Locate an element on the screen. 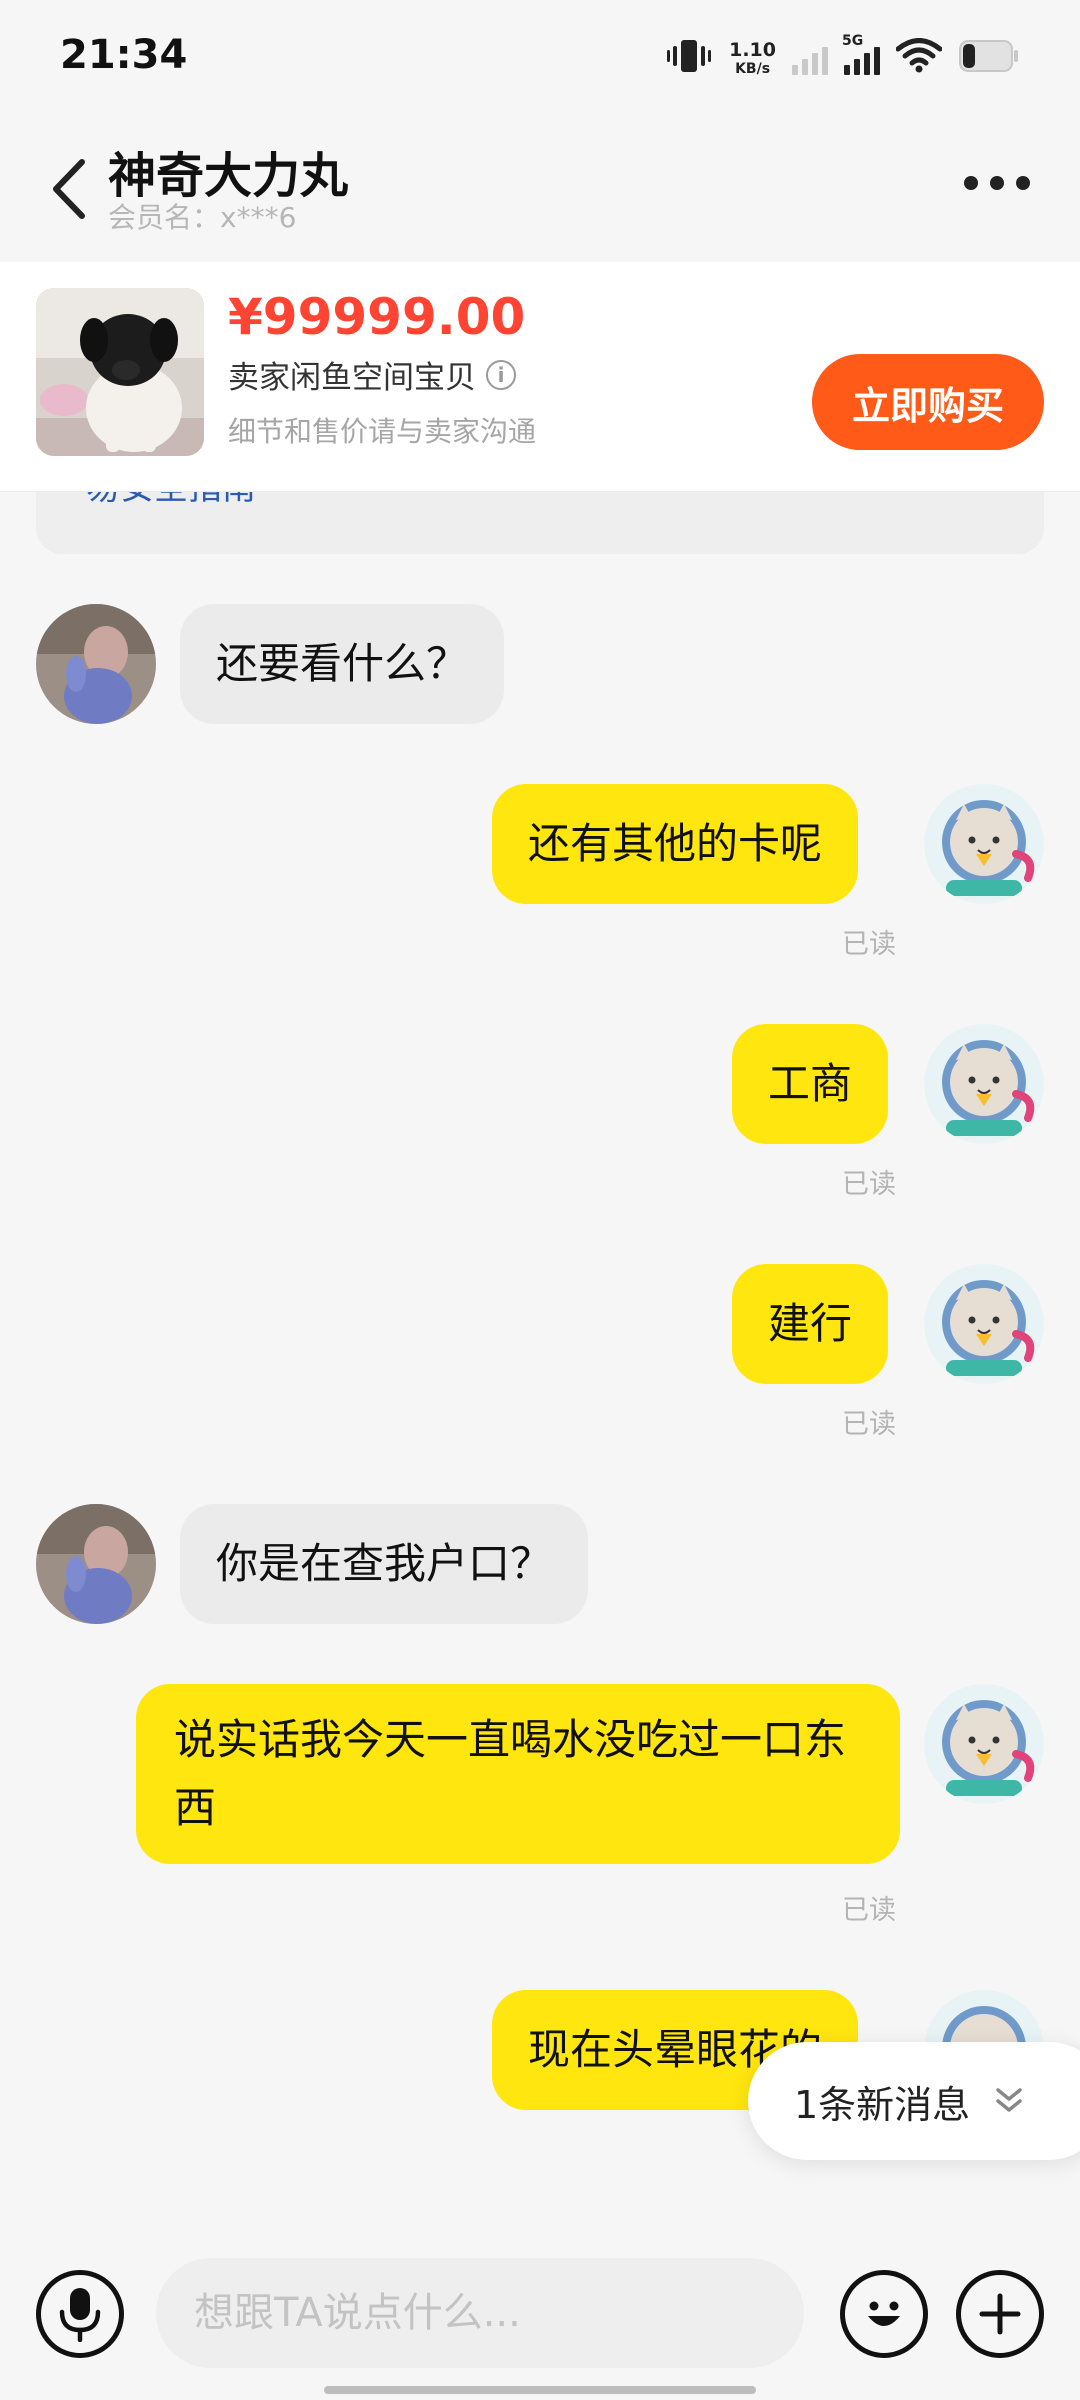 Image resolution: width=1080 pixels, height=2400 pixels. plus-icon is located at coordinates (1000, 2314).